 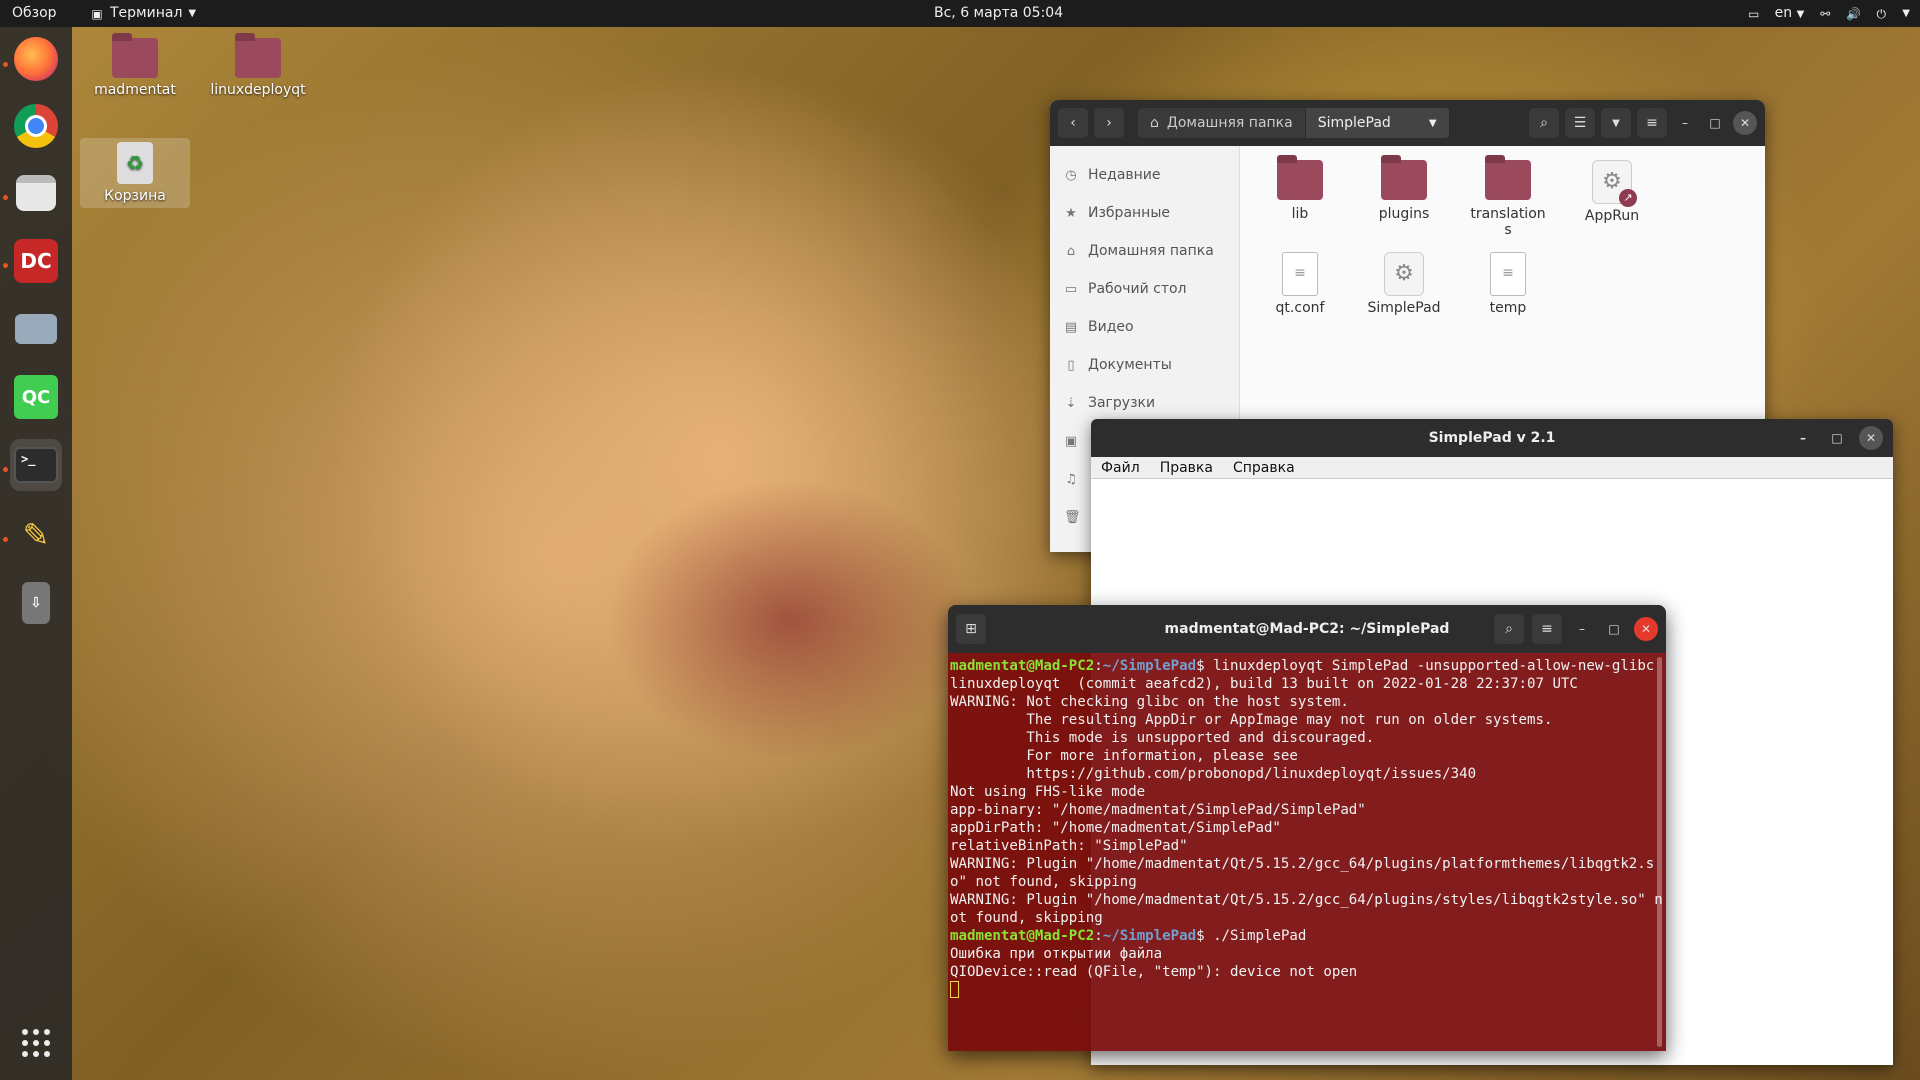 I want to click on file-item-plugins: plugins, so click(x=1404, y=200).